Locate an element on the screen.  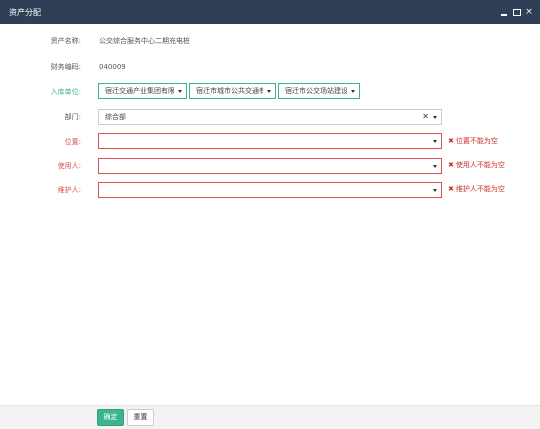
close-icon: × is located at coordinates (529, 12).